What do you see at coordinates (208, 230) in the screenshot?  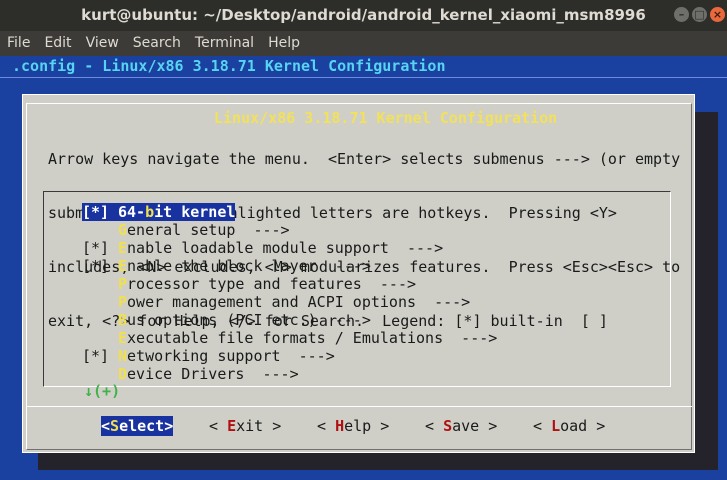 I see `entry-label-rest: eneral setup --->` at bounding box center [208, 230].